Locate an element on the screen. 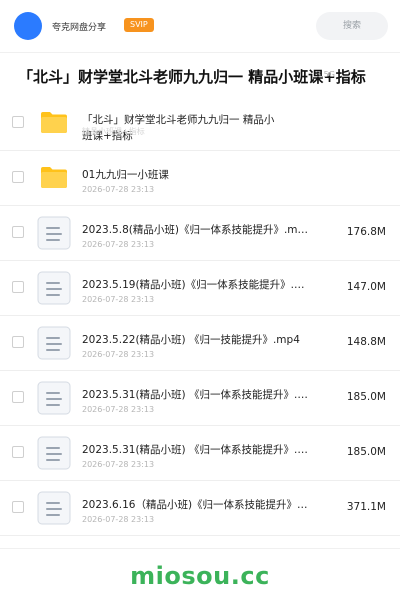 This screenshot has width=400, height=600. svip-badge: SVIP is located at coordinates (139, 25).